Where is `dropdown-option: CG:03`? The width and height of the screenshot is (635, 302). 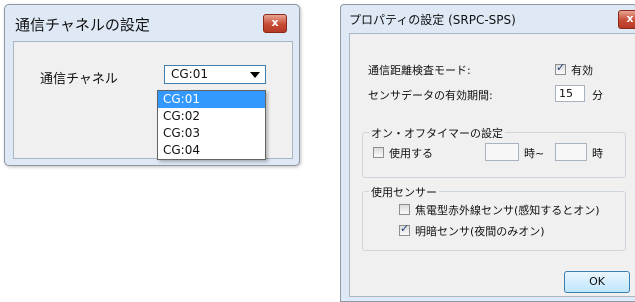
dropdown-option: CG:03 is located at coordinates (211, 133).